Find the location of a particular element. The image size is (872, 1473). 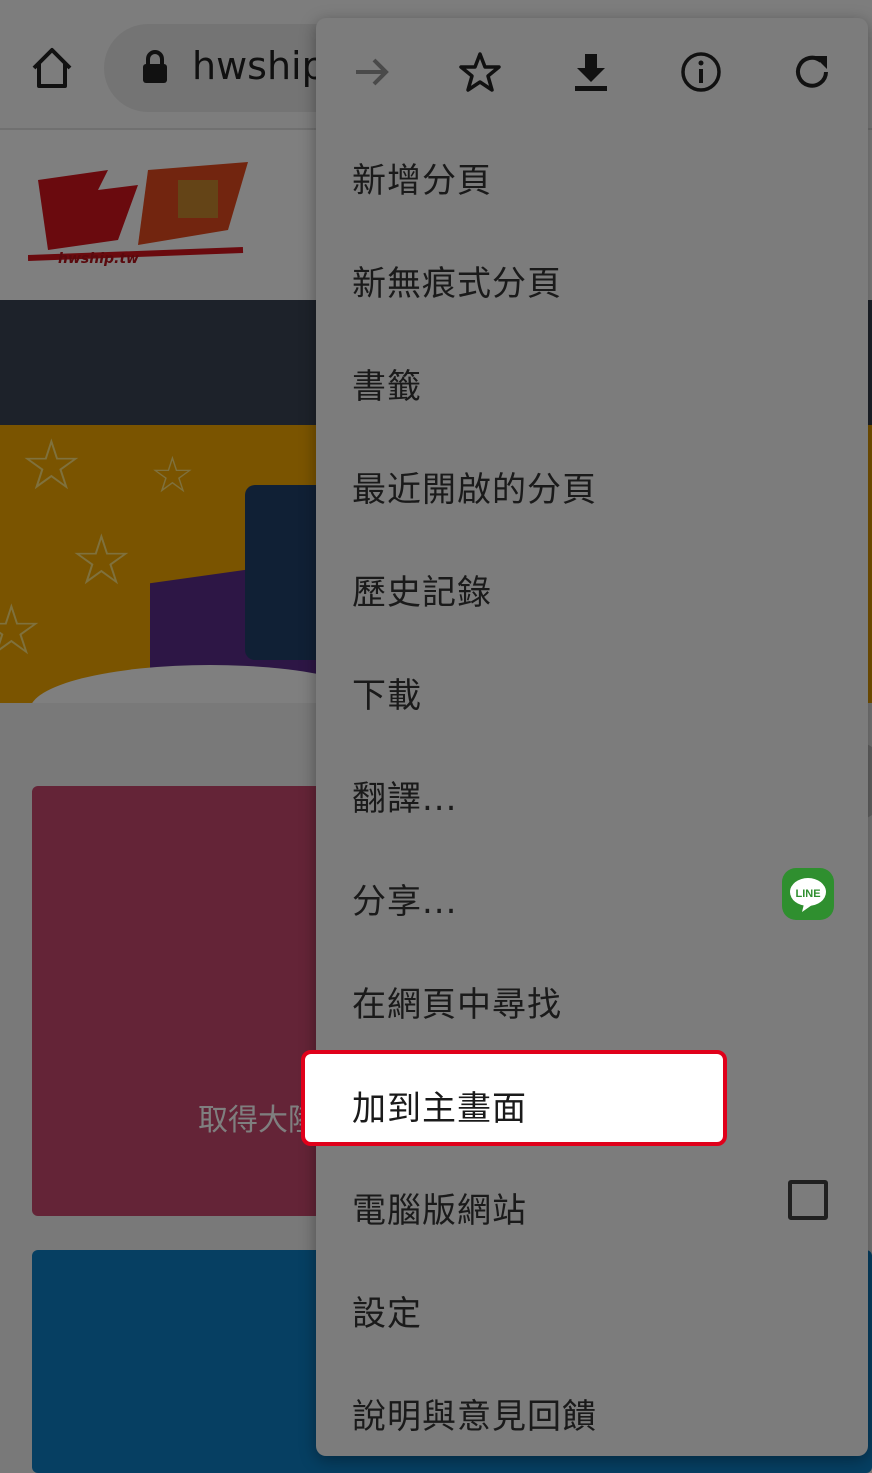

star-icon is located at coordinates (480, 72).